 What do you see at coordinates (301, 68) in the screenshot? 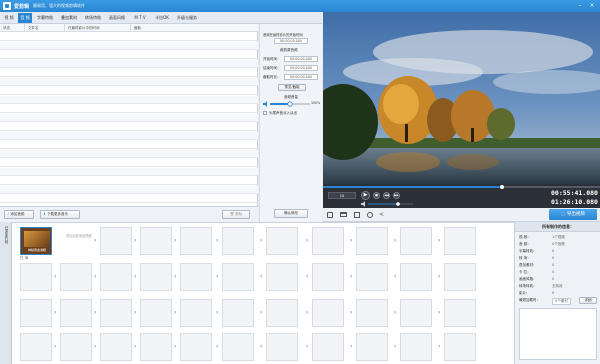
I see `clip-end-field: 00:00:00.000` at bounding box center [301, 68].